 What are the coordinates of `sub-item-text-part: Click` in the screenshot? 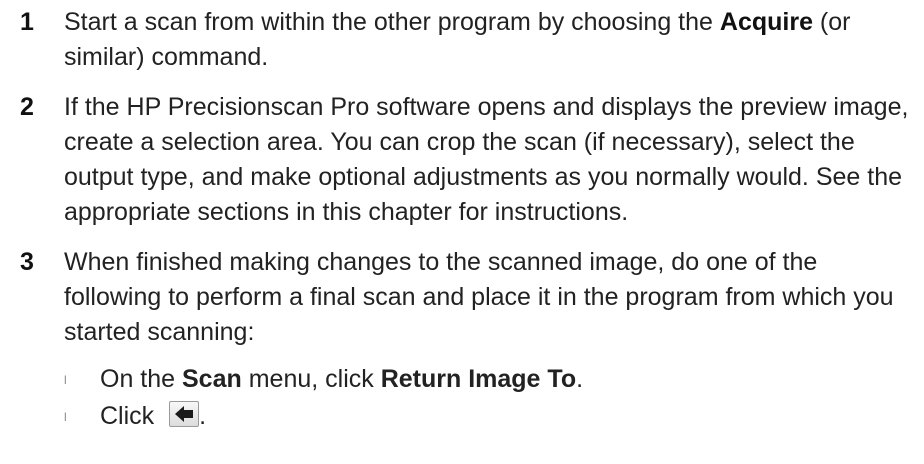 It's located at (131, 416).